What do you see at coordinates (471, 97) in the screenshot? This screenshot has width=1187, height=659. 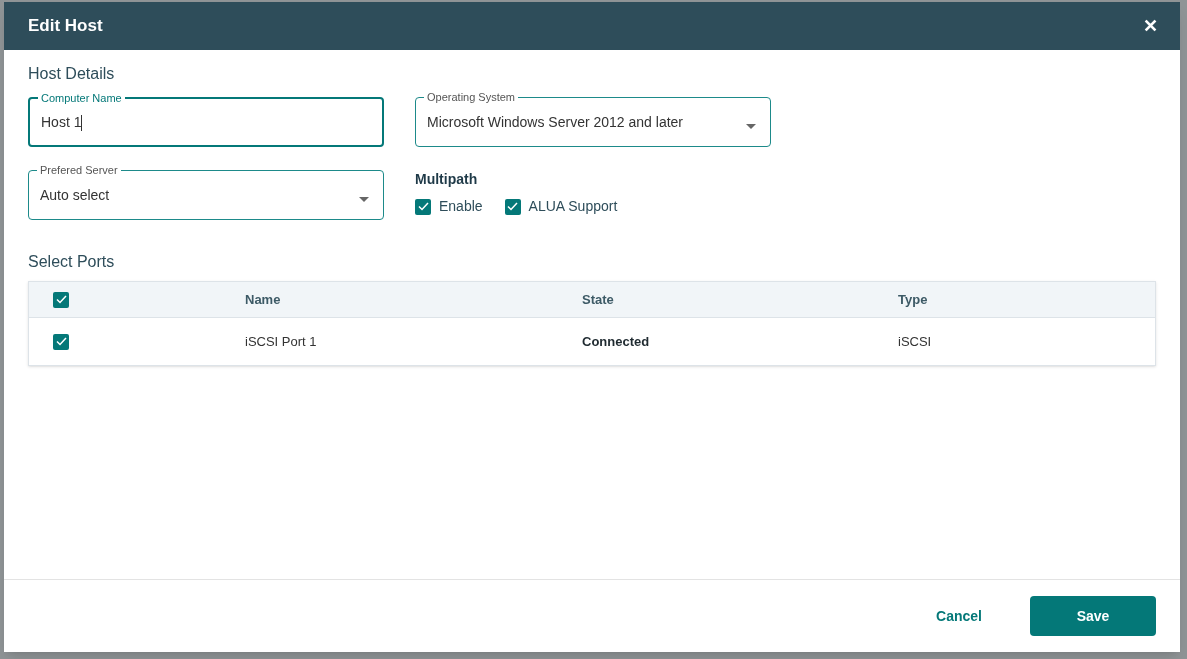 I see `field-label: Operating System` at bounding box center [471, 97].